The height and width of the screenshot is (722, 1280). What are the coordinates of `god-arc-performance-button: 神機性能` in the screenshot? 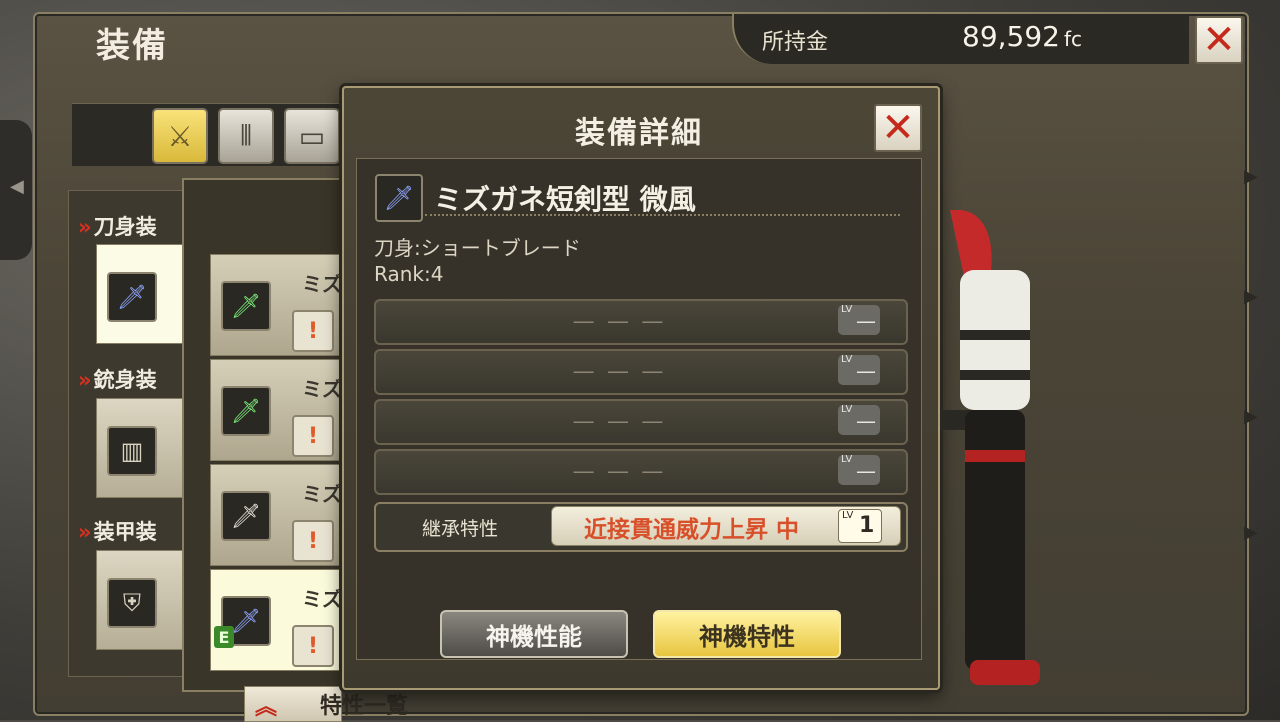 It's located at (534, 634).